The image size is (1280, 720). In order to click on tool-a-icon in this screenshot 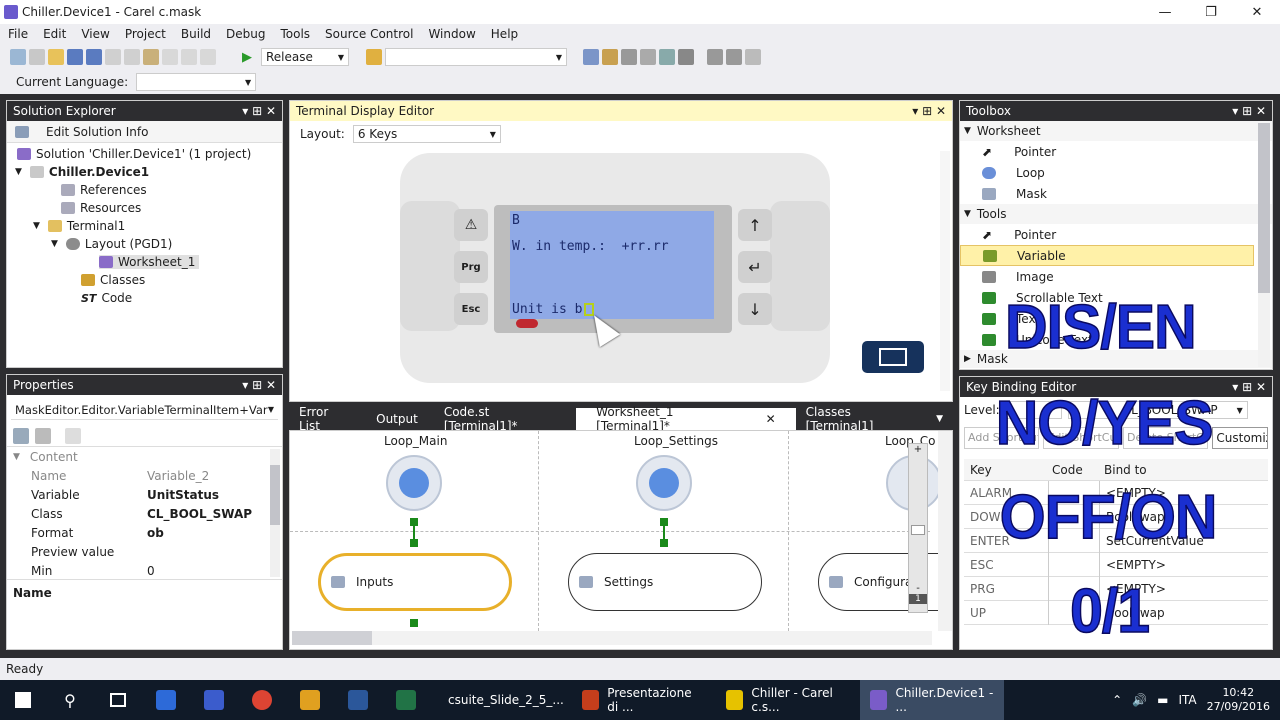, I will do `click(591, 57)`.